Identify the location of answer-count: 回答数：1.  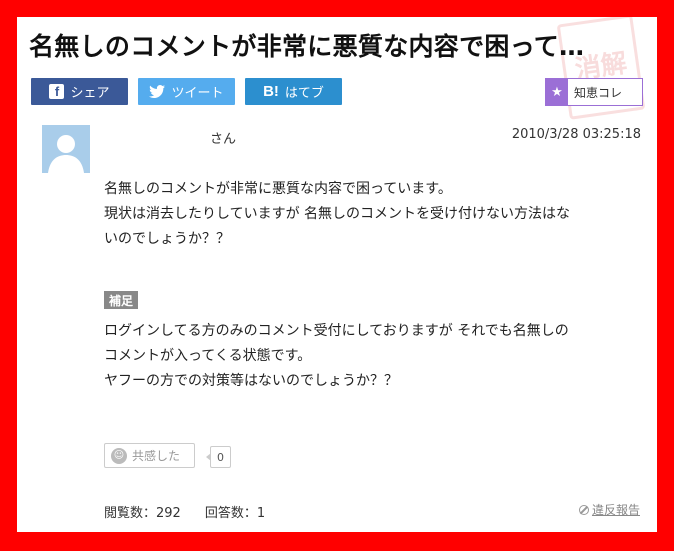
(235, 513).